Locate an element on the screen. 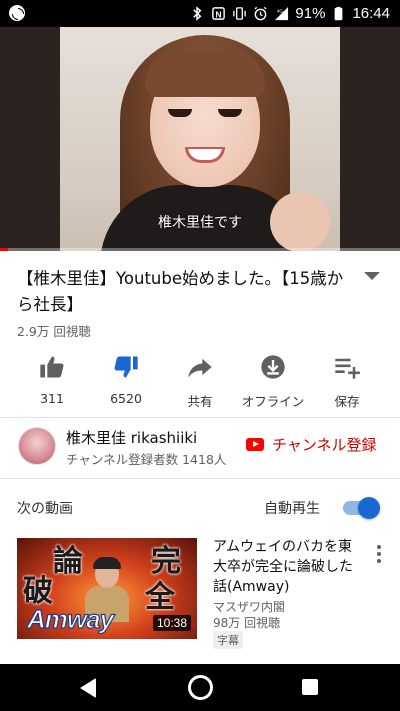 The height and width of the screenshot is (711, 400). up-next-heading: 次の動画 is located at coordinates (45, 509).